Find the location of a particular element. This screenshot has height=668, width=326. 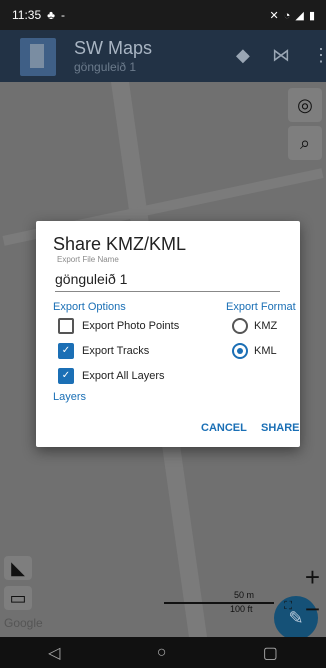

measure-icon: ◣ is located at coordinates (18, 568).